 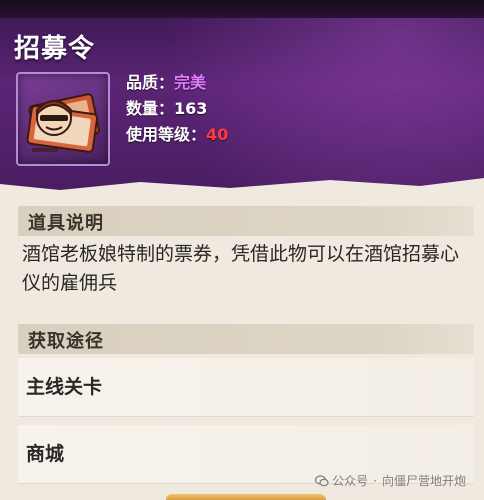 What do you see at coordinates (64, 387) in the screenshot?
I see `source-item-label: 主线关卡` at bounding box center [64, 387].